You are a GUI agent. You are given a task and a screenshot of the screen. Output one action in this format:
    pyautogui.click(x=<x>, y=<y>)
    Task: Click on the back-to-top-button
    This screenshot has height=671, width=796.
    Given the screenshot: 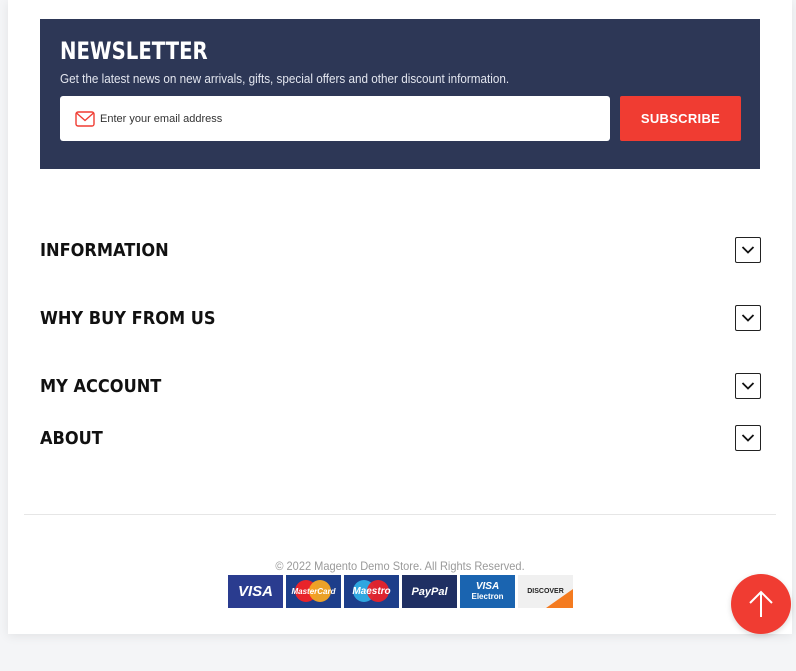 What is the action you would take?
    pyautogui.click(x=761, y=604)
    